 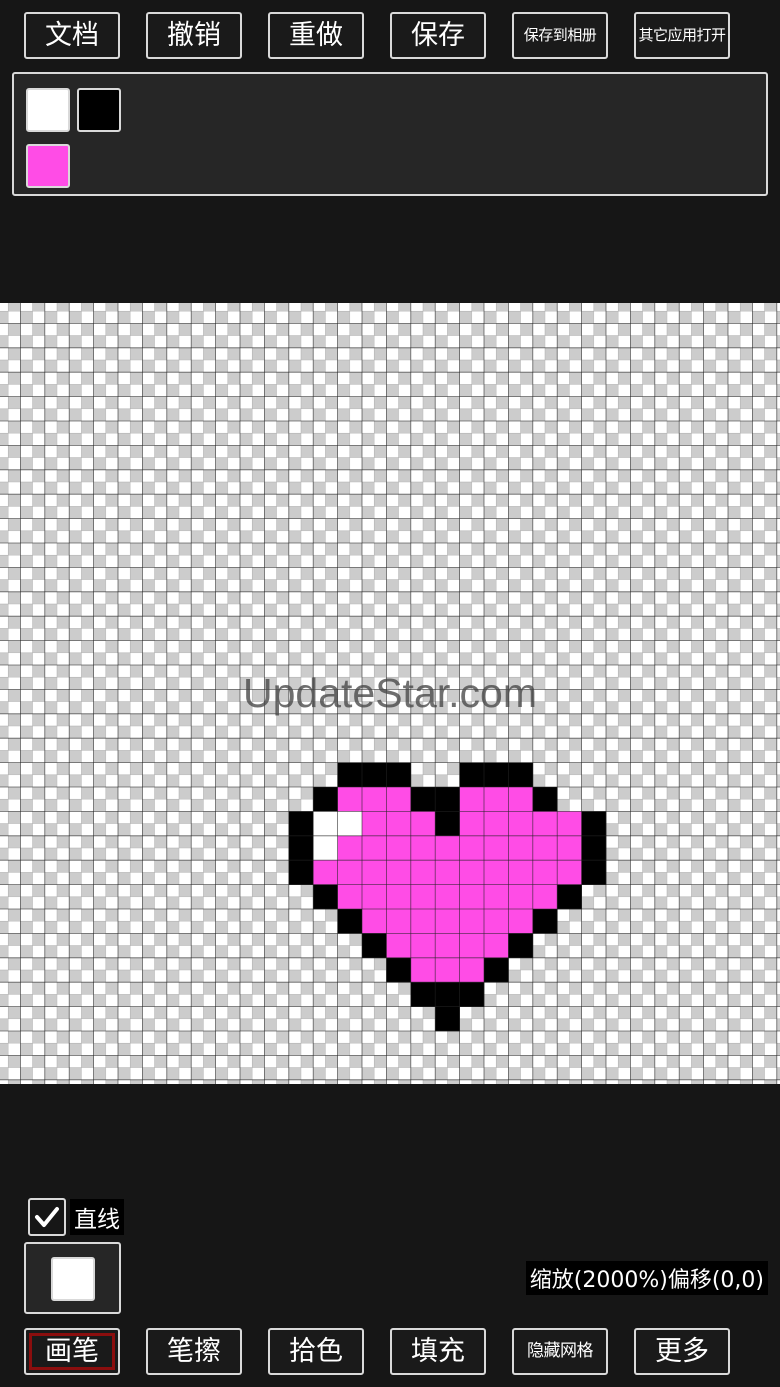 I want to click on more-button: 更多, so click(x=682, y=1351).